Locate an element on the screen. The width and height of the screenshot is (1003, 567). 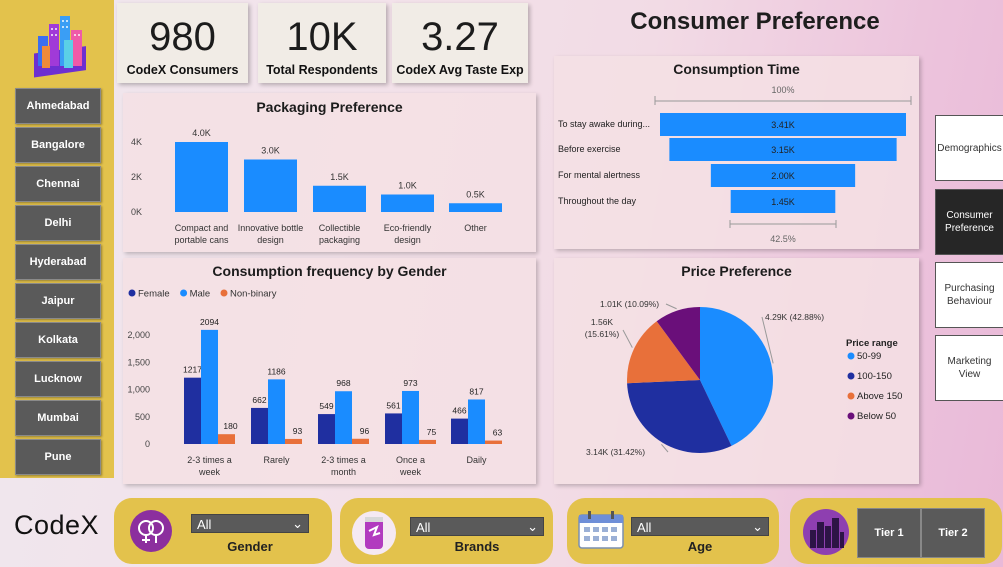
kpi-card-taste: 3.27 CodeX Avg Taste Exp is located at coordinates (460, 43).